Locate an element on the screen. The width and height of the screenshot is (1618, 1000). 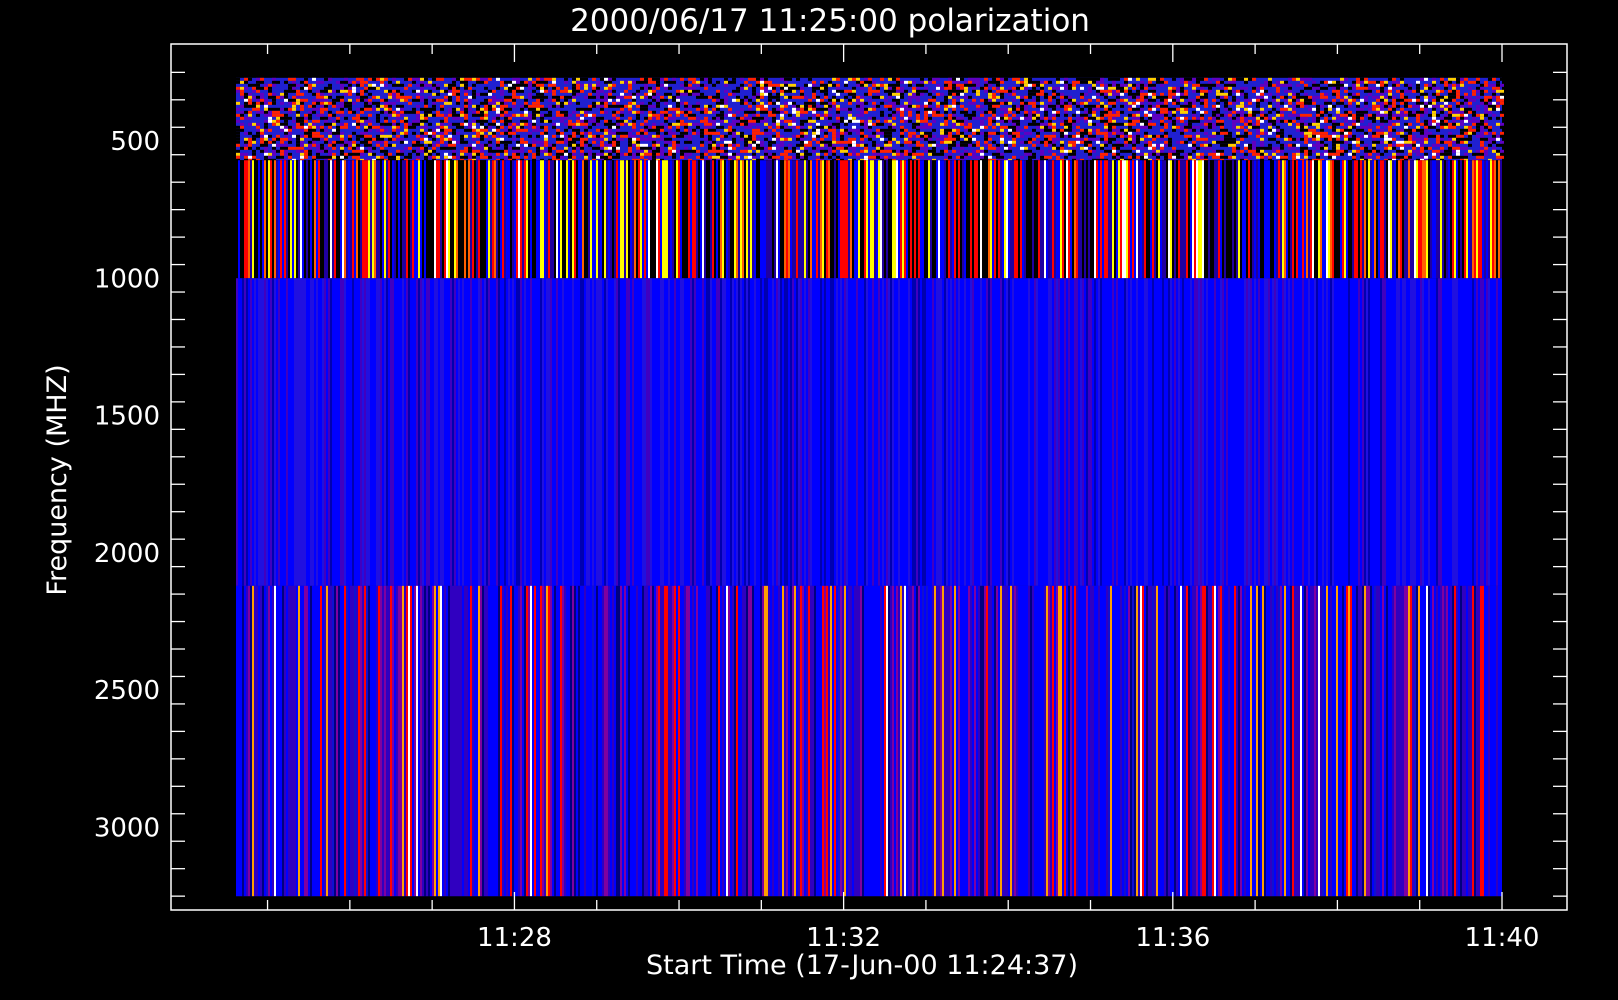
y-tick-label: 1000 is located at coordinates (127, 279).